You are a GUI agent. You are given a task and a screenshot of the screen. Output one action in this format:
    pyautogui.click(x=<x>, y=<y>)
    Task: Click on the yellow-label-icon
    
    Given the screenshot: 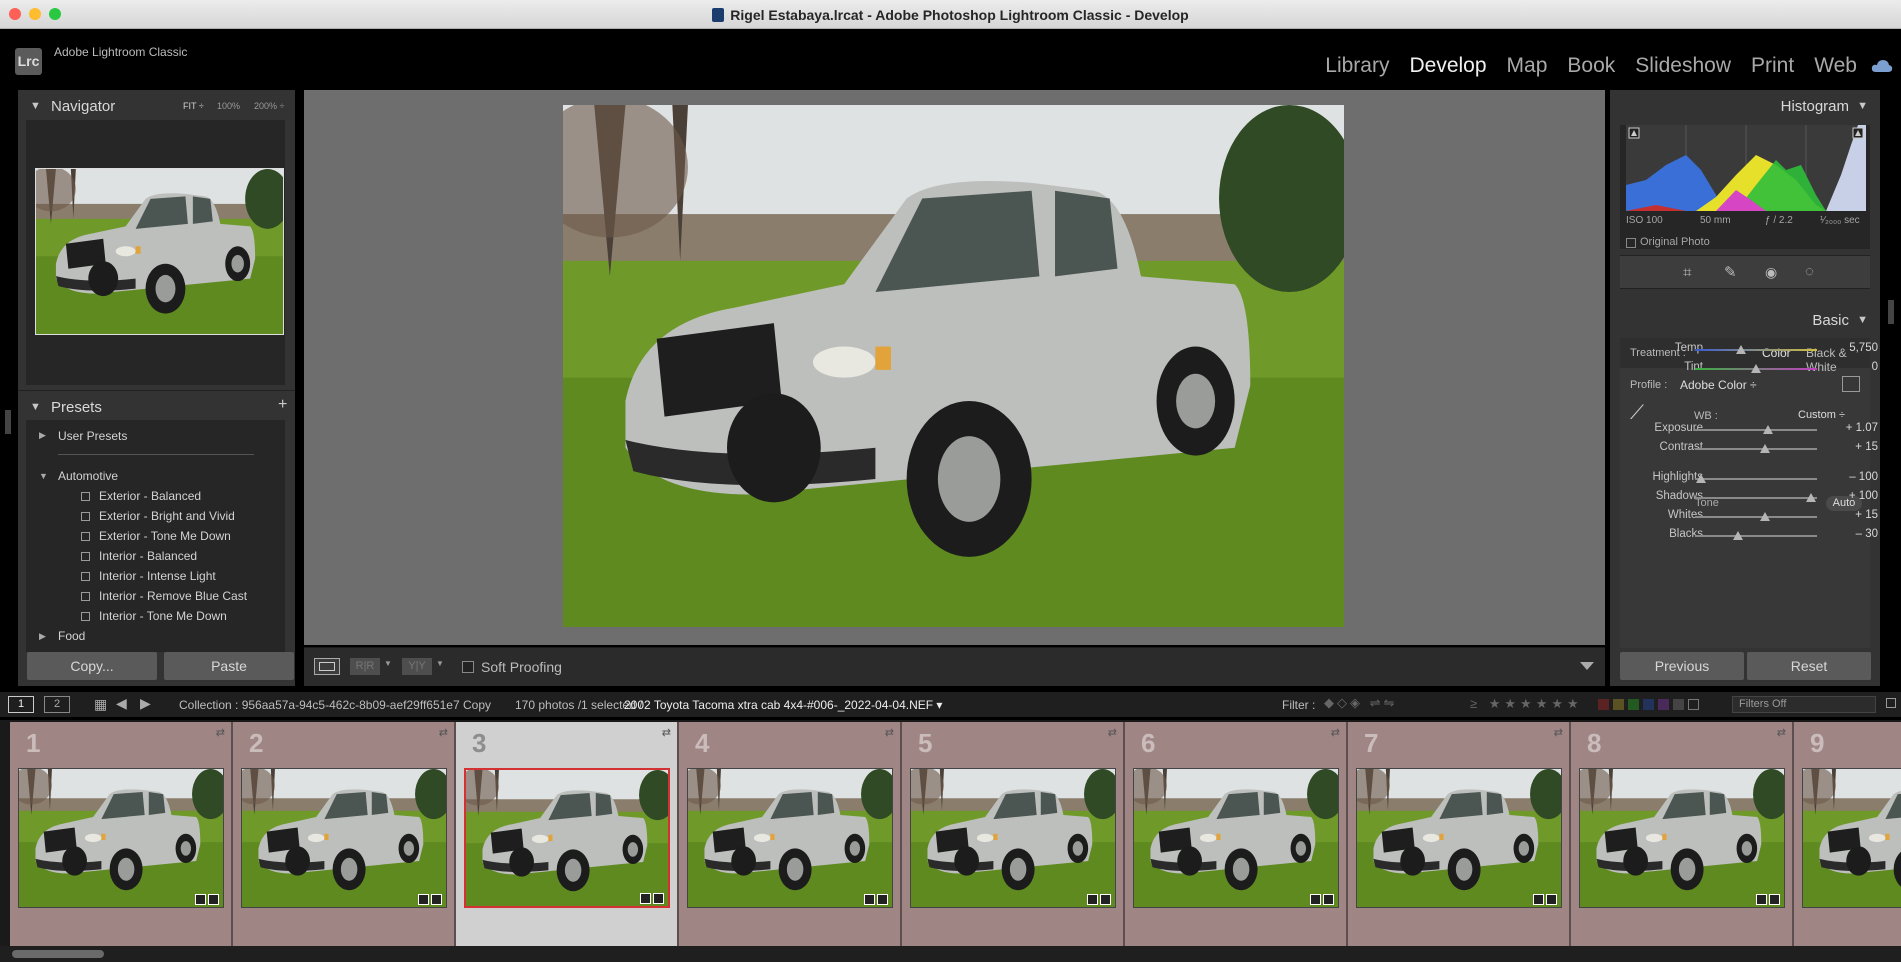 What is the action you would take?
    pyautogui.click(x=1618, y=704)
    